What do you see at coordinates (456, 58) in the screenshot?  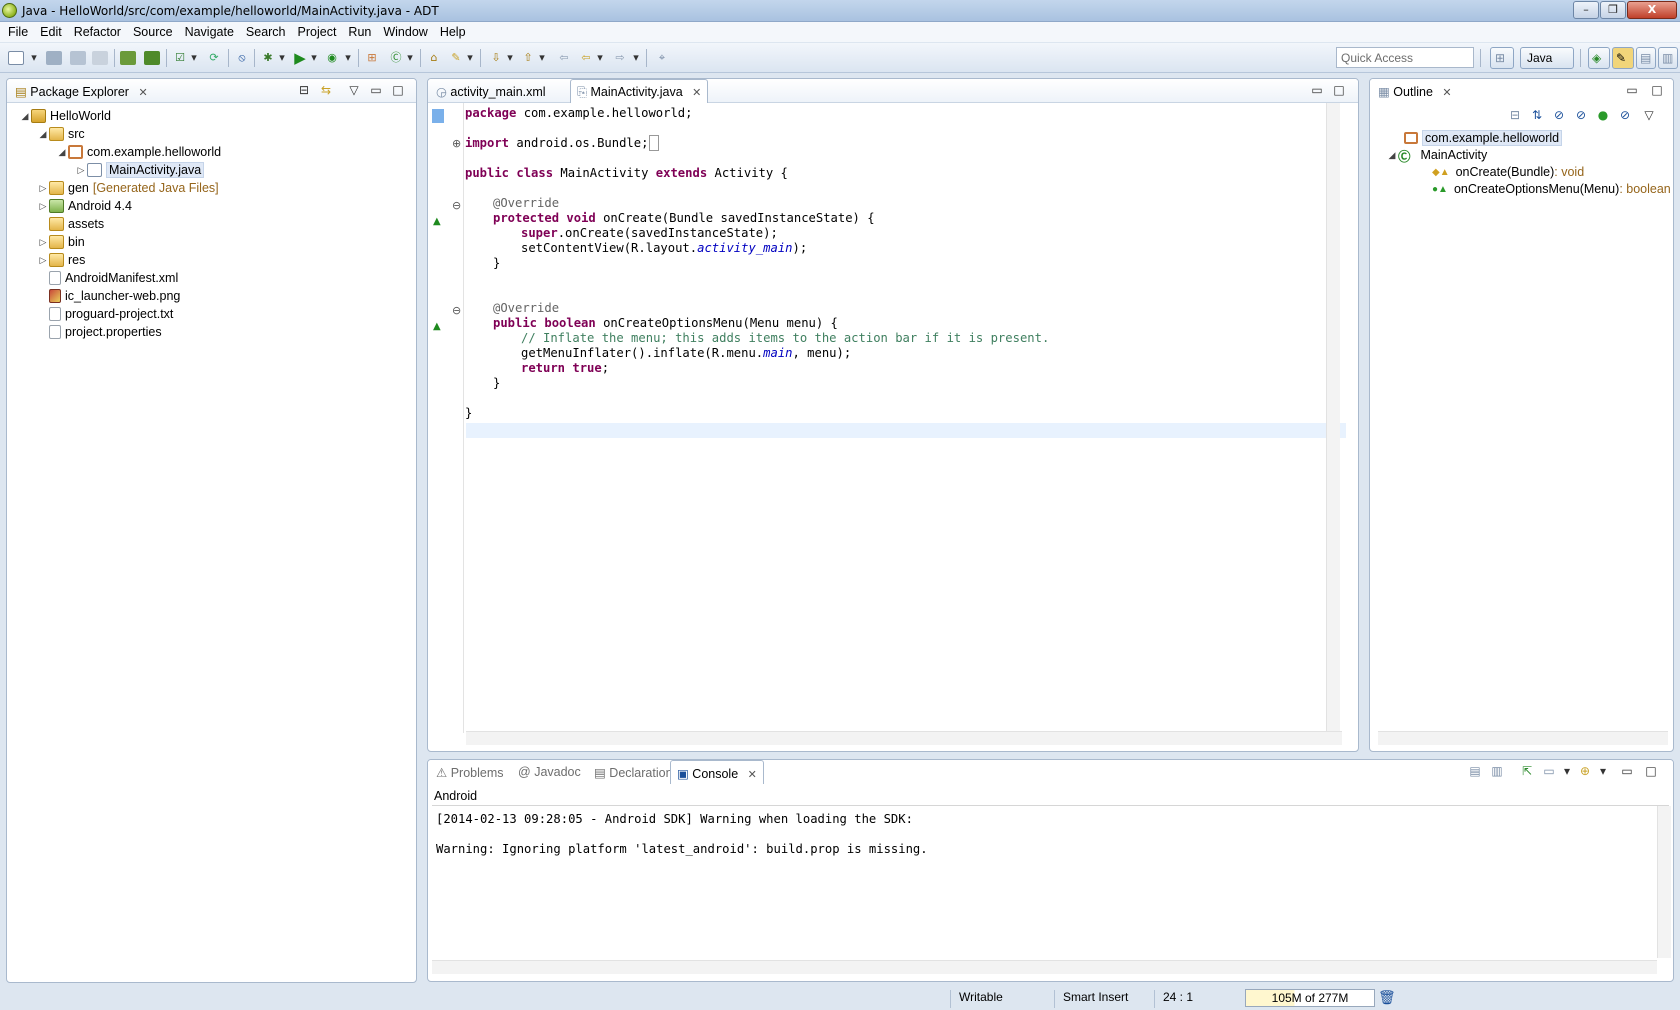 I see `search-icon: ✎` at bounding box center [456, 58].